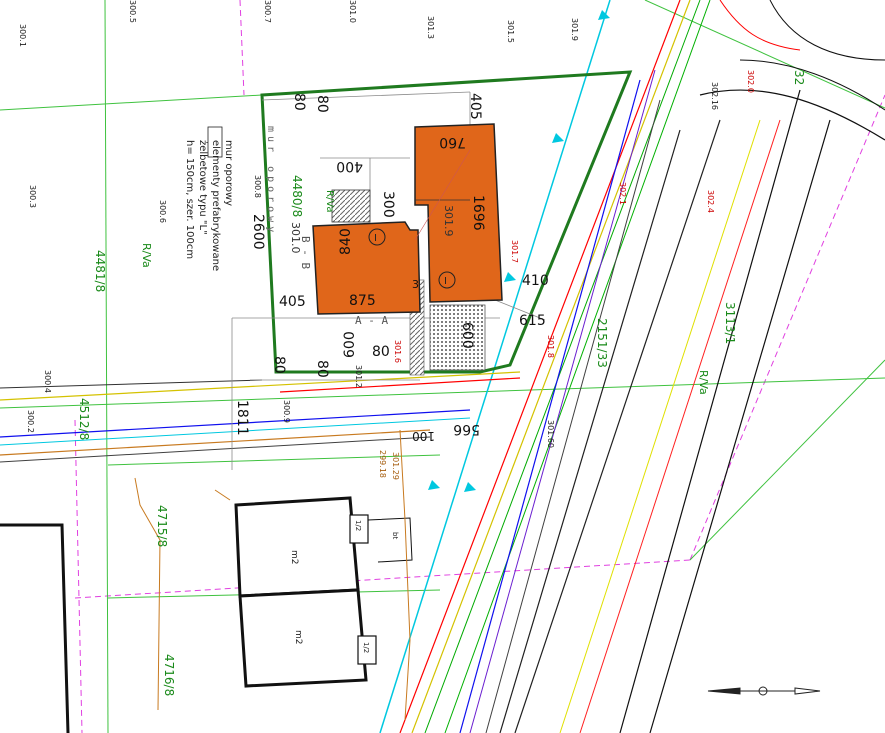 The height and width of the screenshot is (733, 885). What do you see at coordinates (301, 592) in the screenshot?
I see `existing-garage` at bounding box center [301, 592].